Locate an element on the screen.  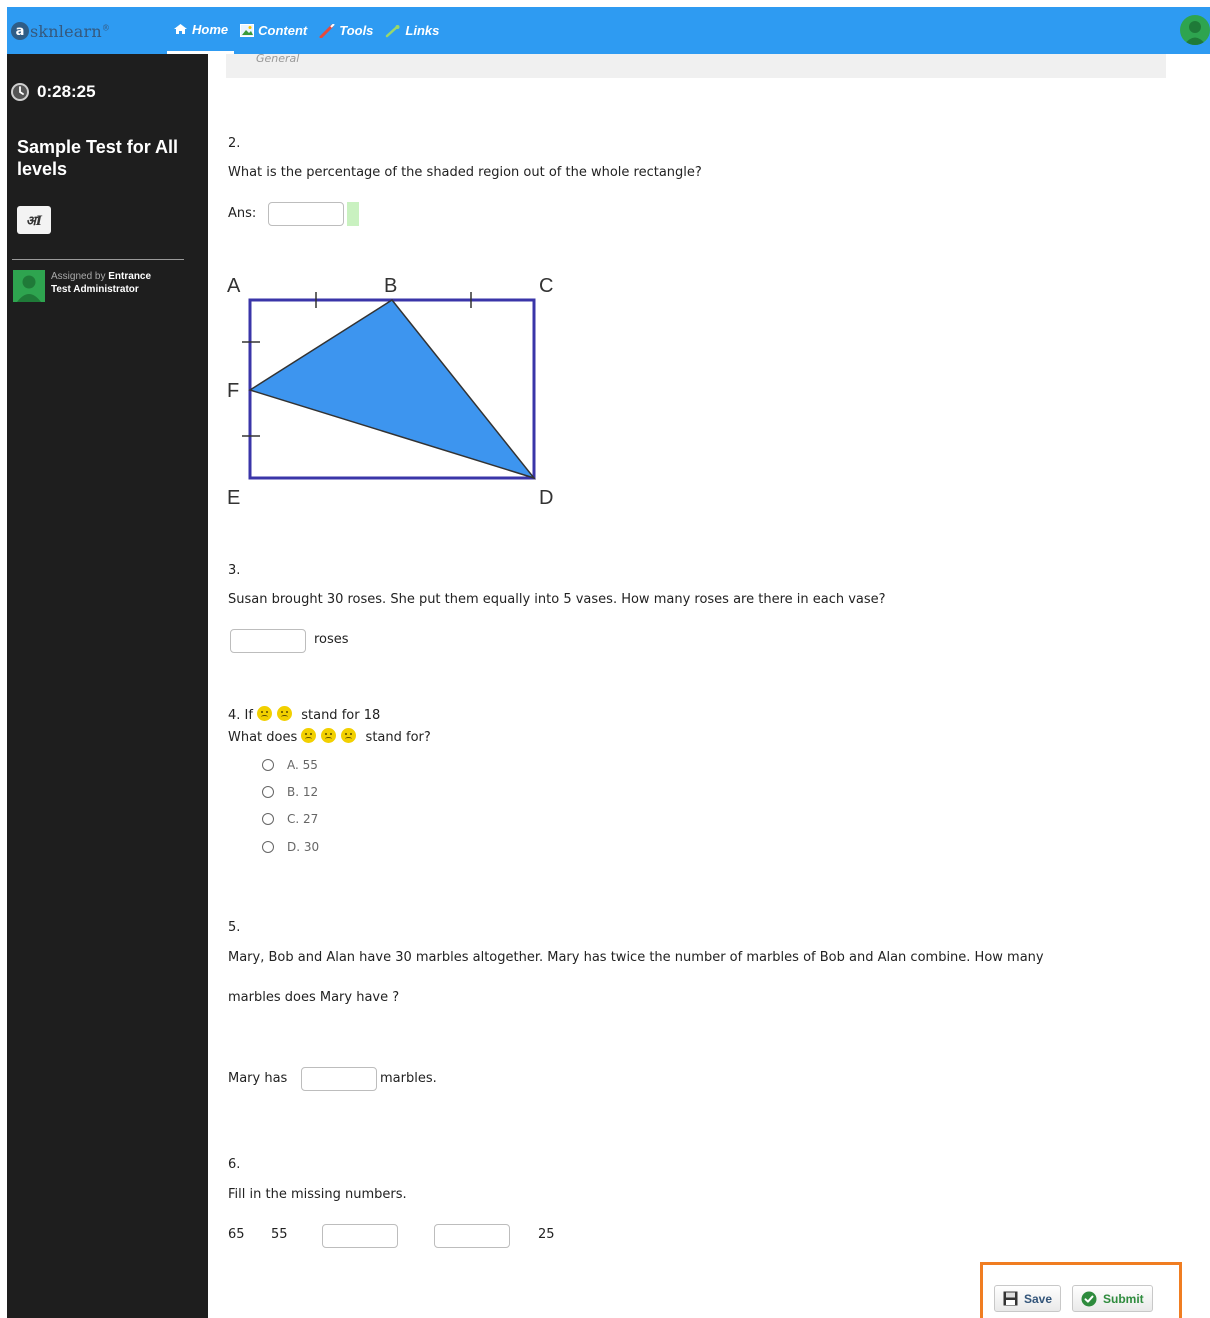
top-navigation-bar: a sknlearn® Home Content Tools Links is located at coordinates (608, 30).